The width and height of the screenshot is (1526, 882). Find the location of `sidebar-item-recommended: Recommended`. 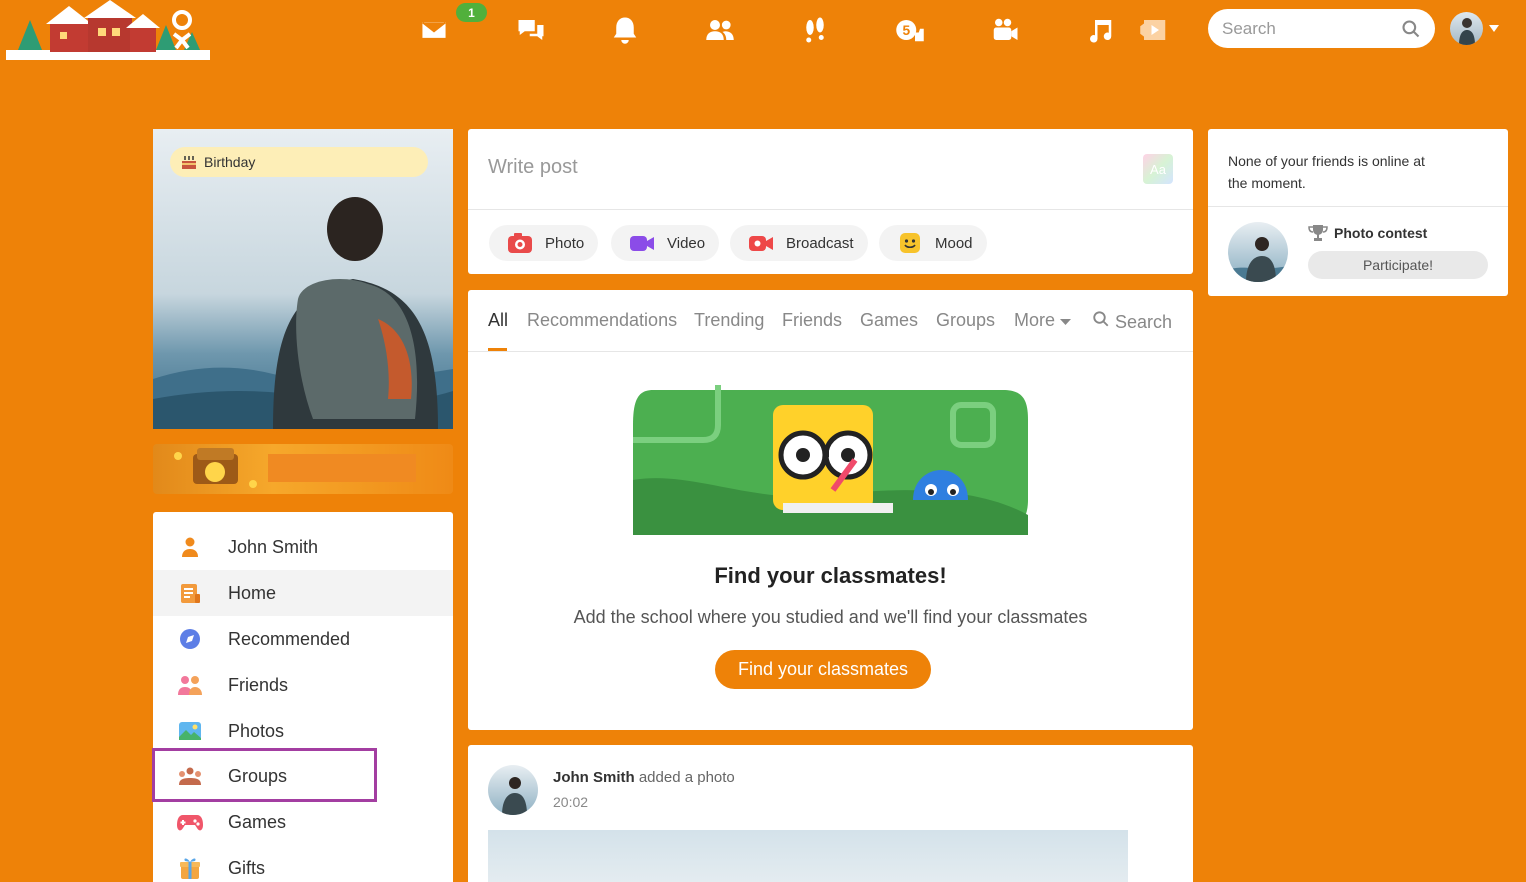

sidebar-item-recommended: Recommended is located at coordinates (303, 639).